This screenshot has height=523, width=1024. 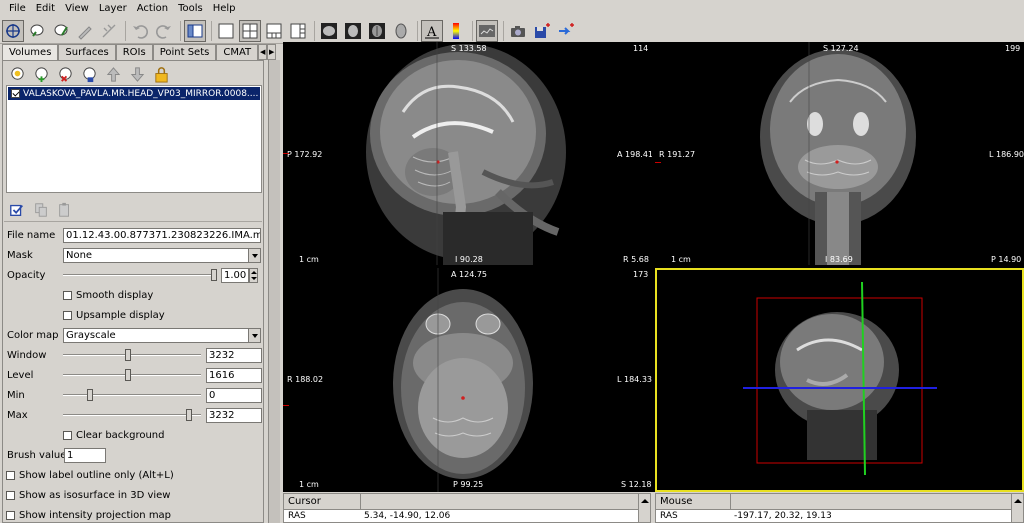 I want to click on tab-volumes: Volumes, so click(x=30, y=52).